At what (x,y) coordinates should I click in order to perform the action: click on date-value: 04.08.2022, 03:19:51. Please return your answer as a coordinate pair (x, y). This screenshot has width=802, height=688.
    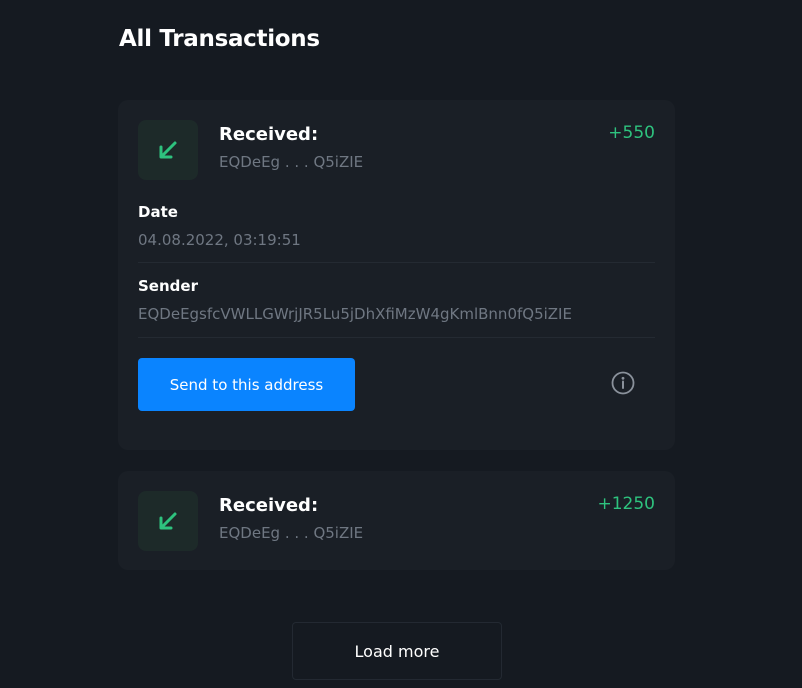
    Looking at the image, I should click on (219, 240).